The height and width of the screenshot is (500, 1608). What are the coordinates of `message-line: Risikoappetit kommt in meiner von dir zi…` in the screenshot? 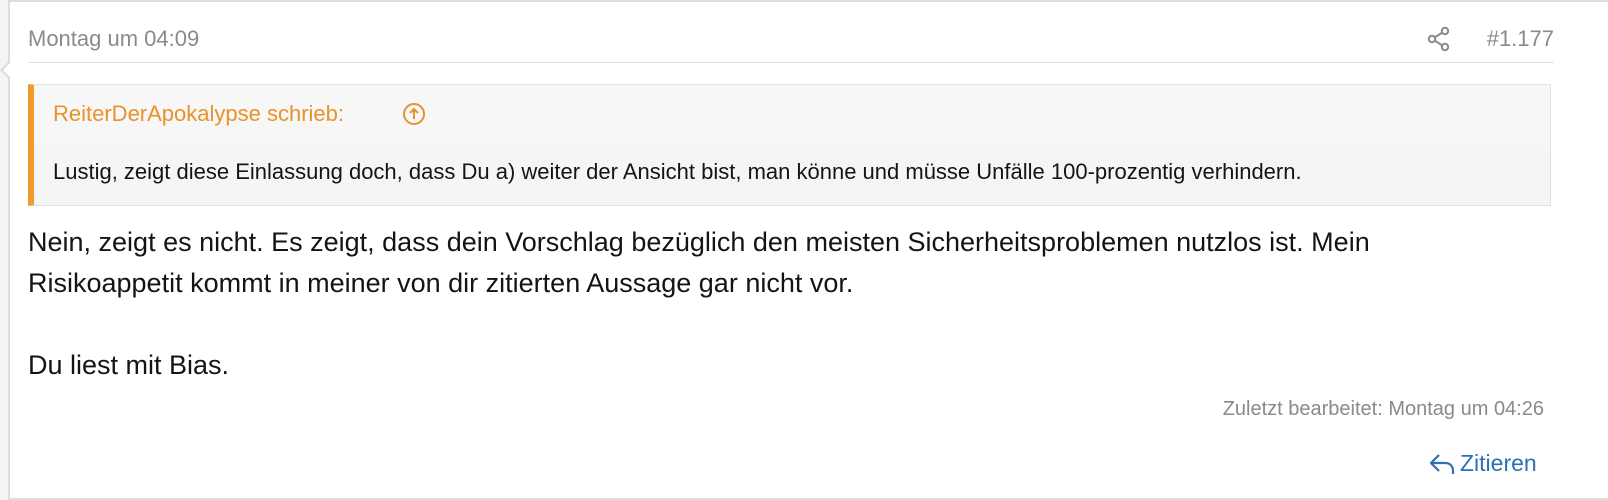 It's located at (441, 283).